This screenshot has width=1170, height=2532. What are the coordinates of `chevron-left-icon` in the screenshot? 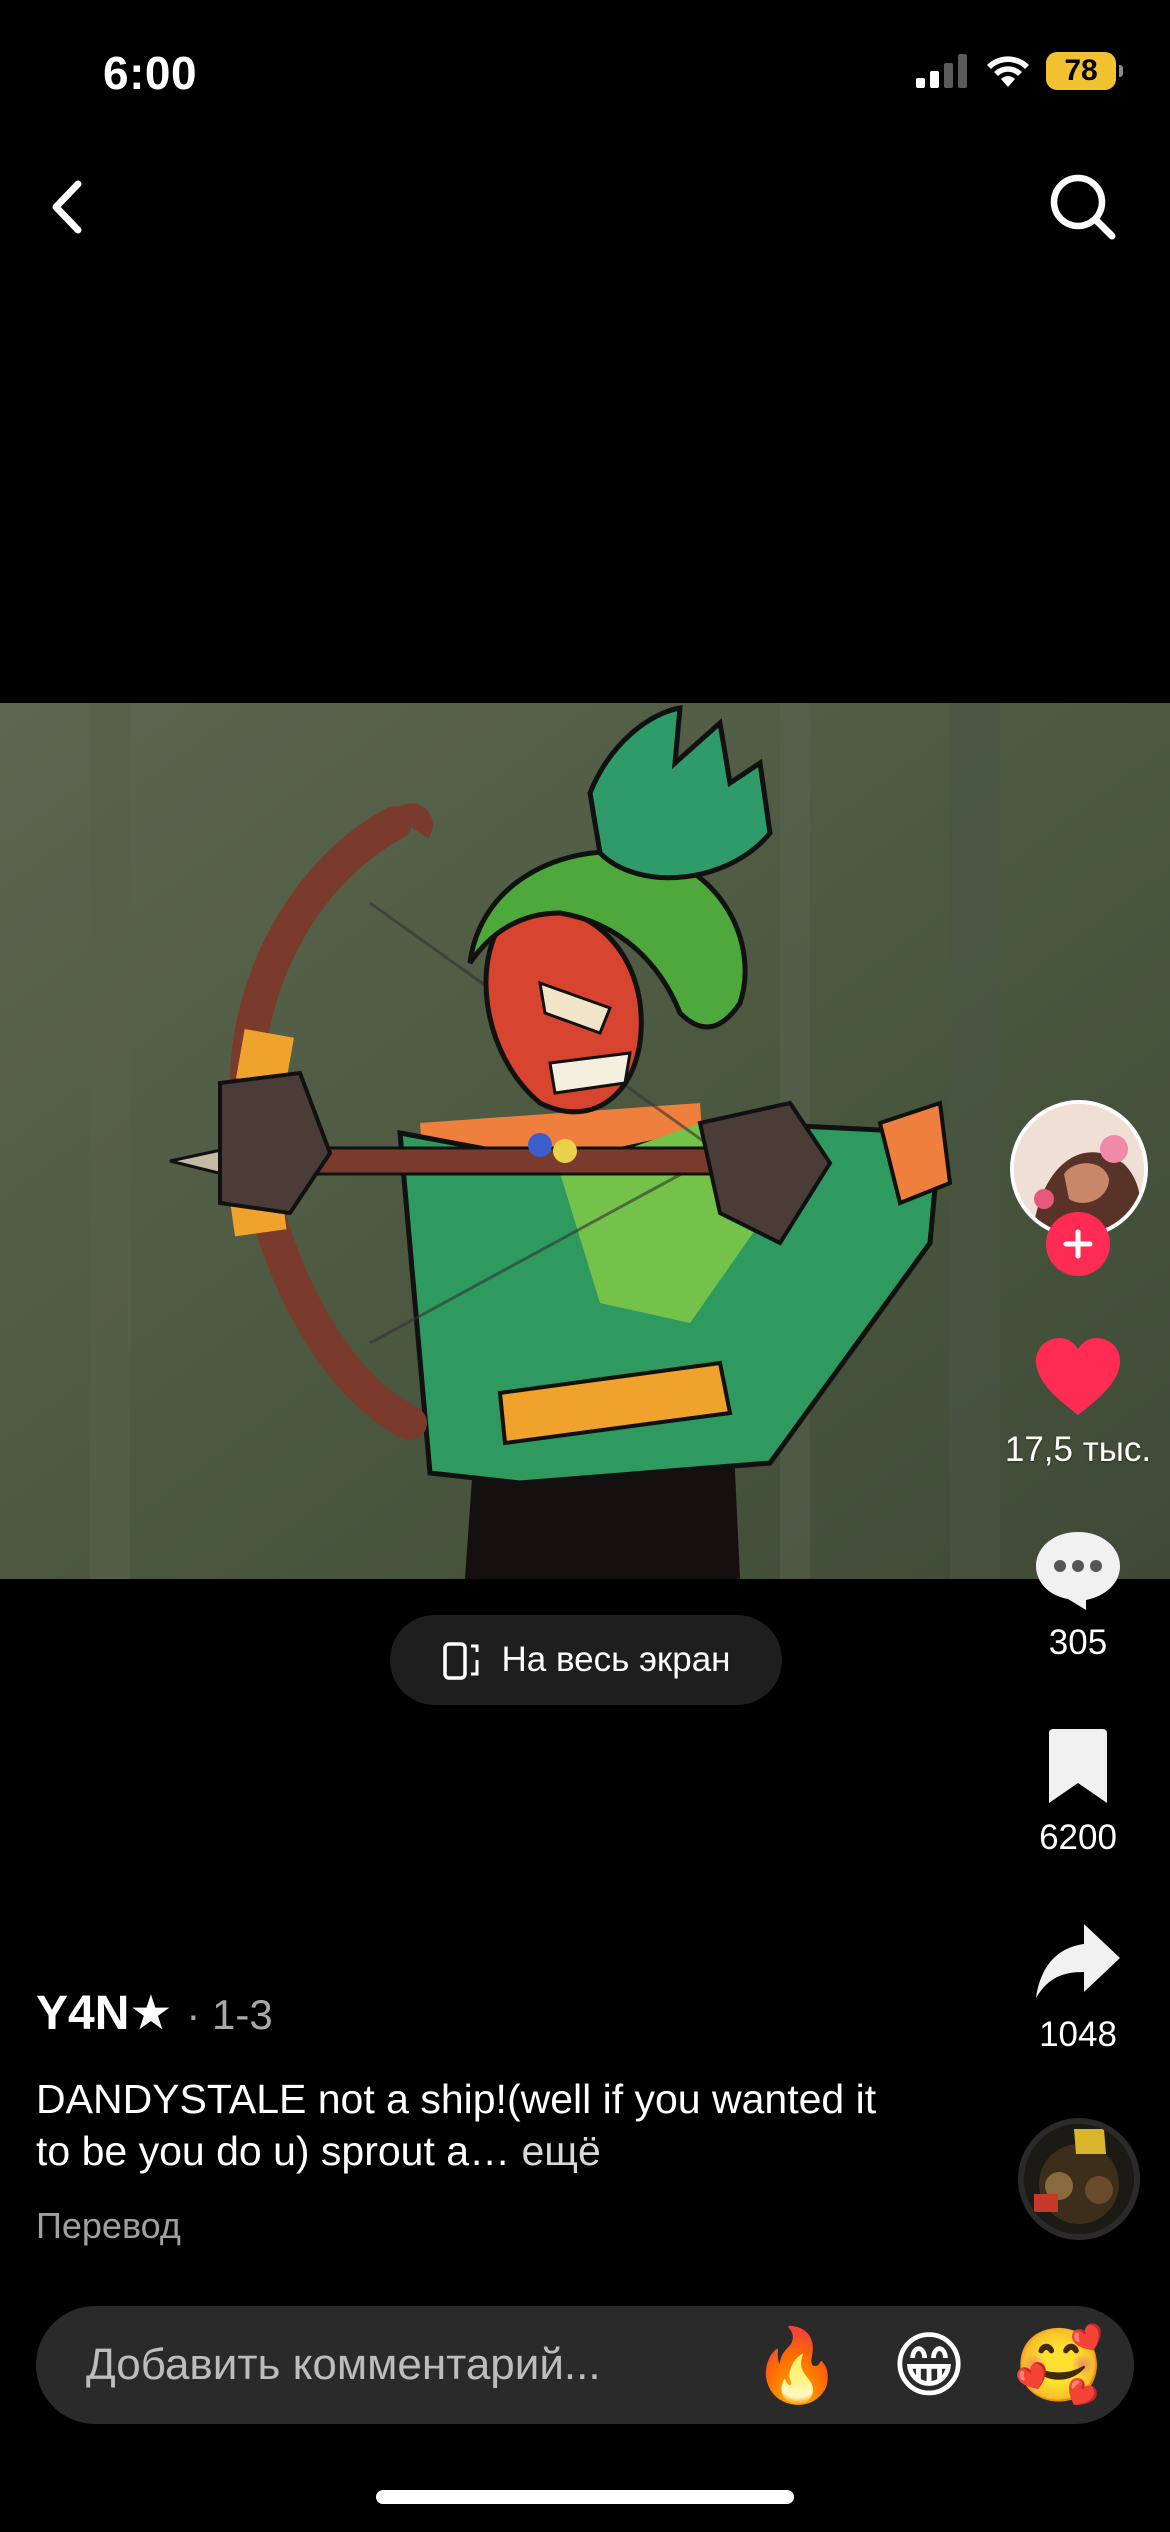 It's located at (67, 207).